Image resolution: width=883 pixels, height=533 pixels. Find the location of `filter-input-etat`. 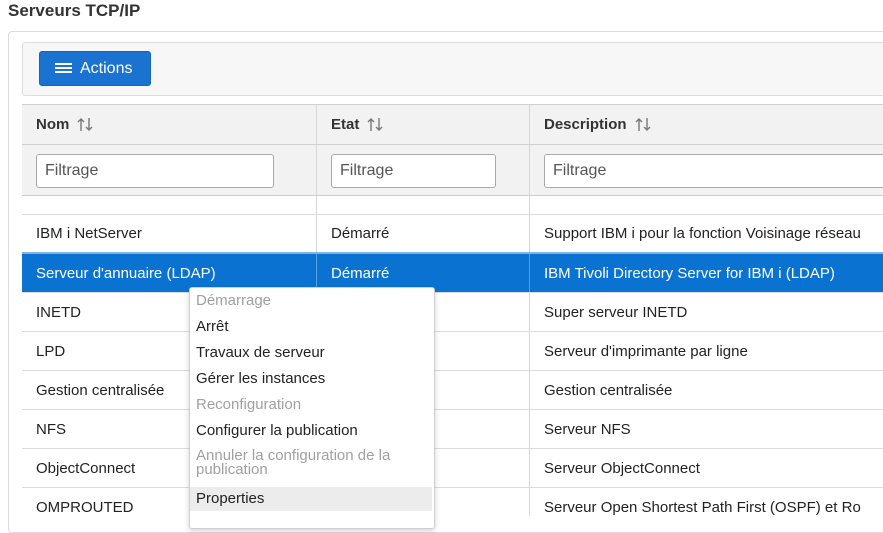

filter-input-etat is located at coordinates (413, 171).